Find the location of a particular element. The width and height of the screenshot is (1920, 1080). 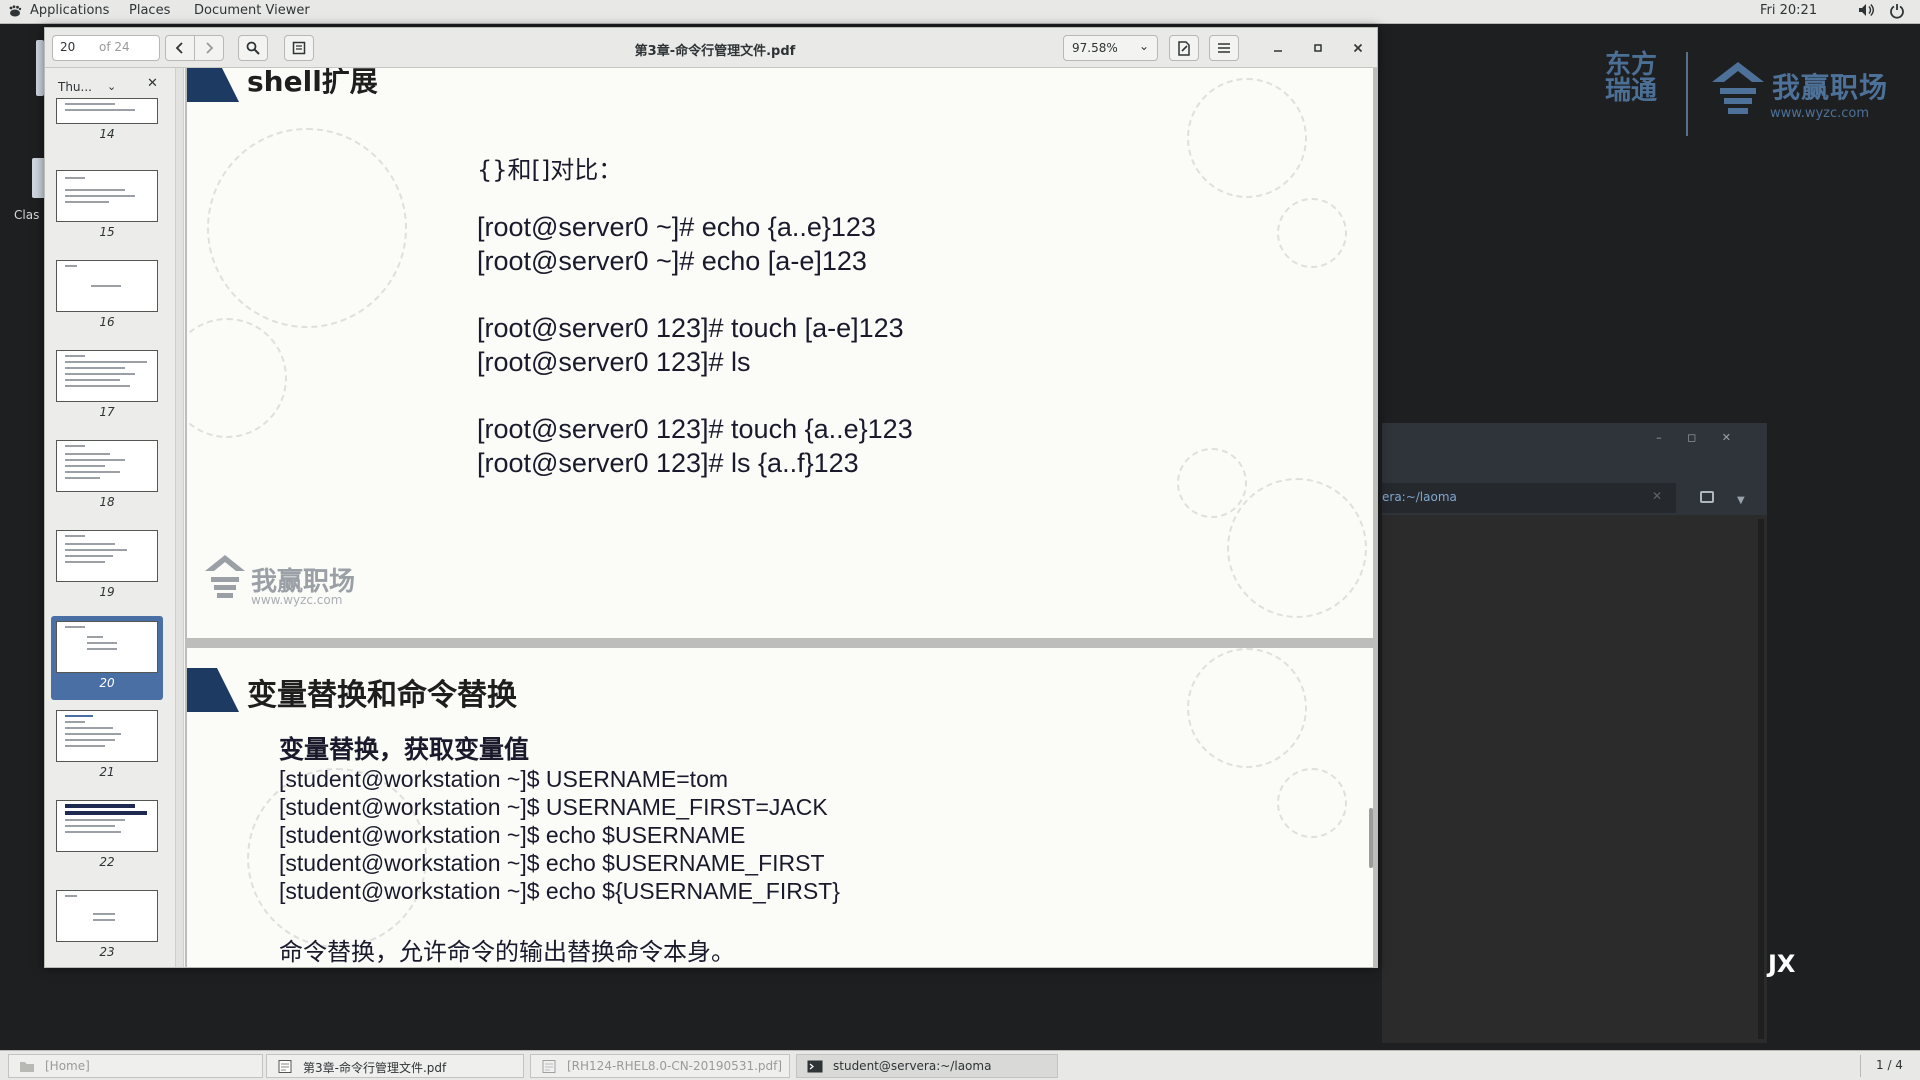

hamburger-menu-button is located at coordinates (1224, 48).